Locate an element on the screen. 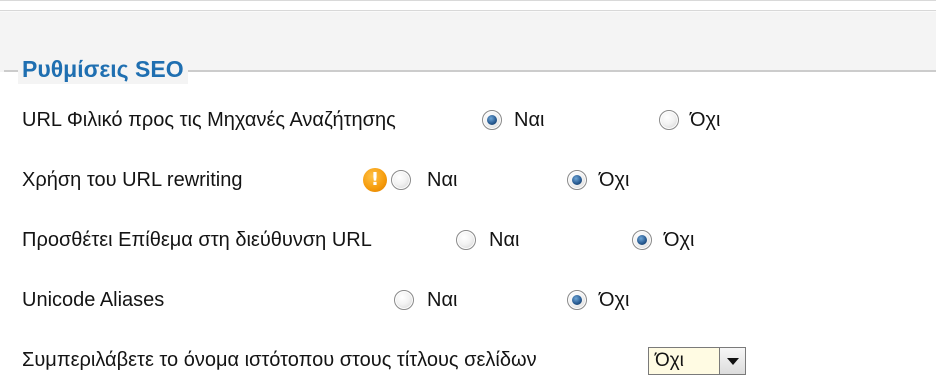  setting-label-url-suffix: Προσθέτει Επίθεμα στη διεύθυνση URL is located at coordinates (197, 240).